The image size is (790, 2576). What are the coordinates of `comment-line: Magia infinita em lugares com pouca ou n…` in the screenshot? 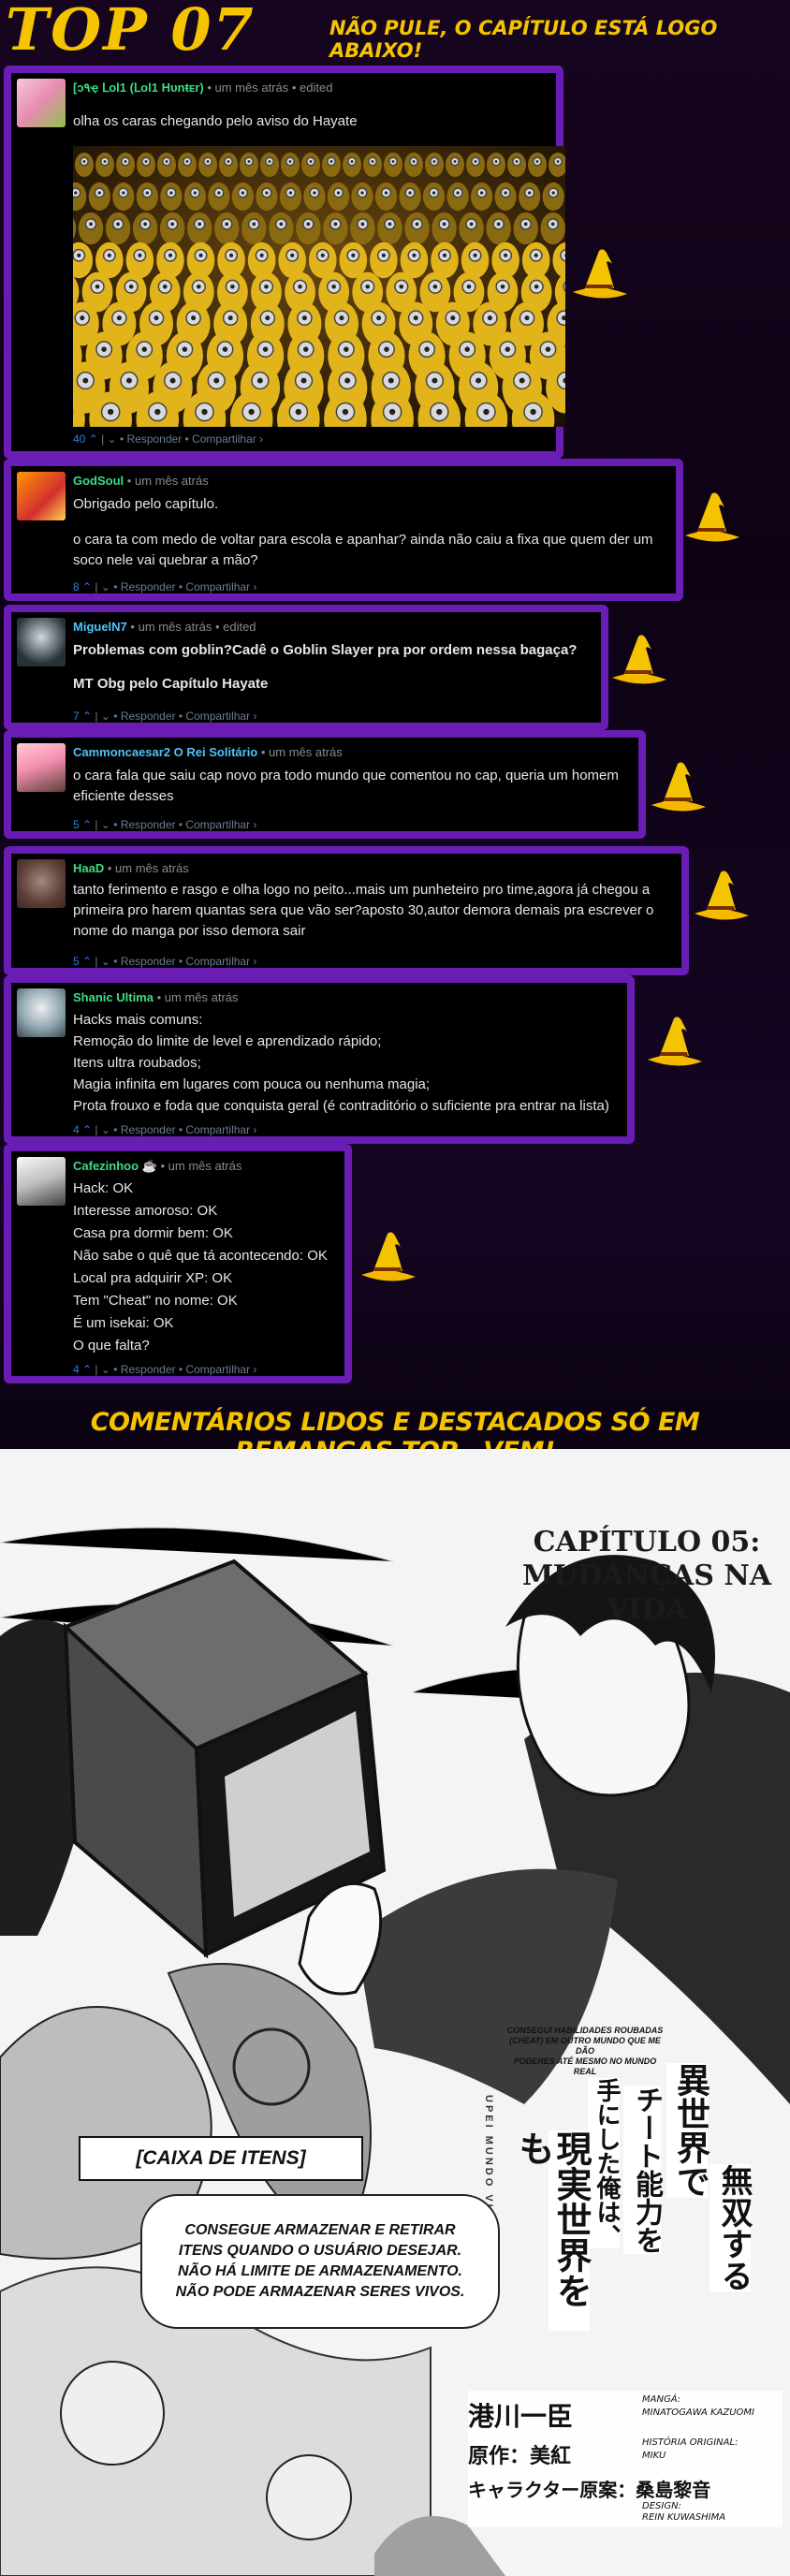 It's located at (252, 1084).